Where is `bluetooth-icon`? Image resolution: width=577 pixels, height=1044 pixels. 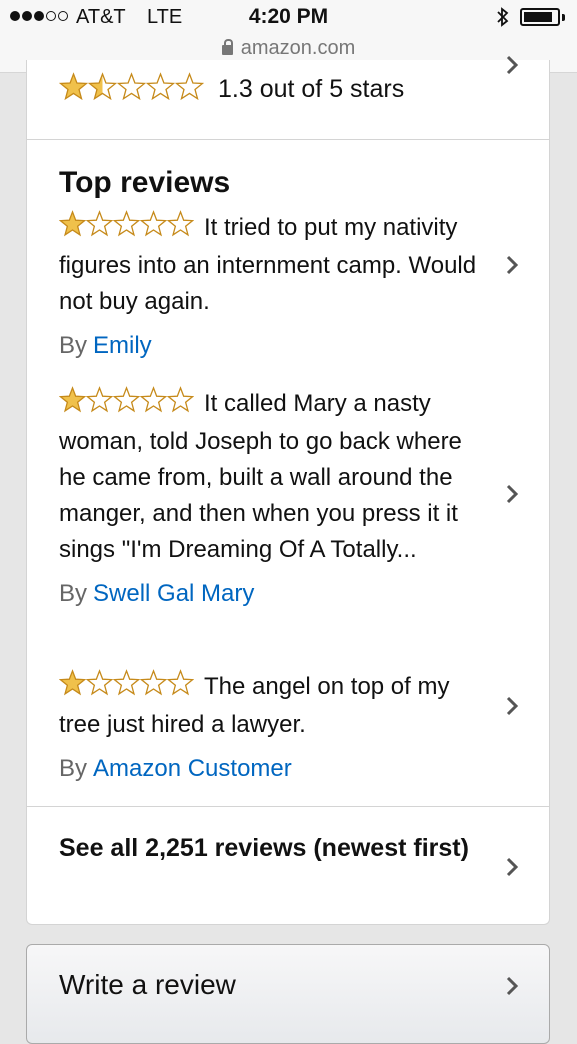 bluetooth-icon is located at coordinates (503, 20).